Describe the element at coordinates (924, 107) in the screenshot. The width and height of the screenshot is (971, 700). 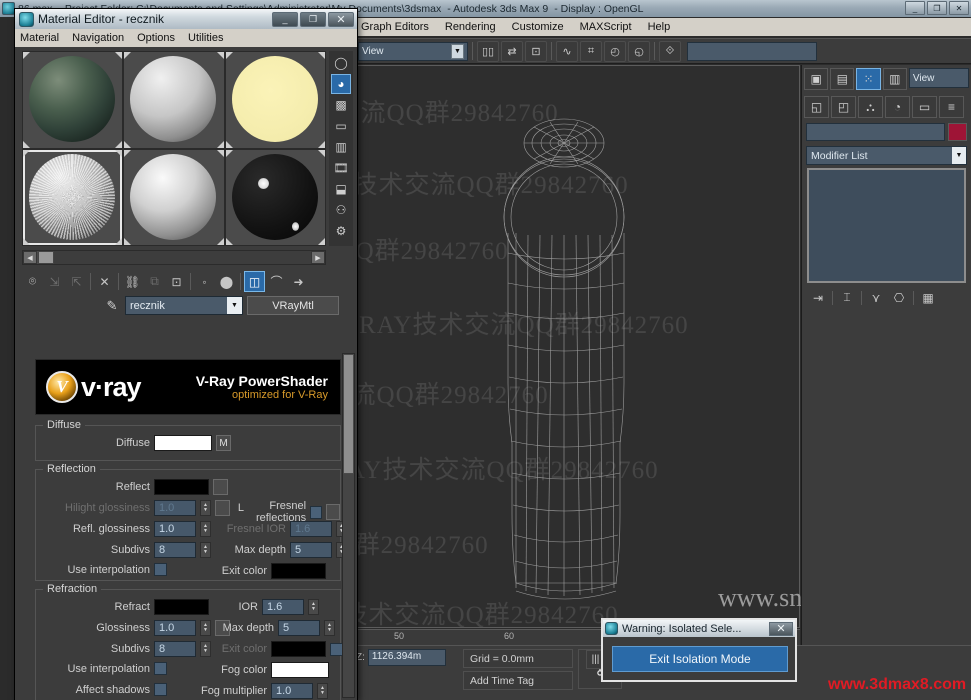
I see `sidebar-item-display: ▭` at that location.